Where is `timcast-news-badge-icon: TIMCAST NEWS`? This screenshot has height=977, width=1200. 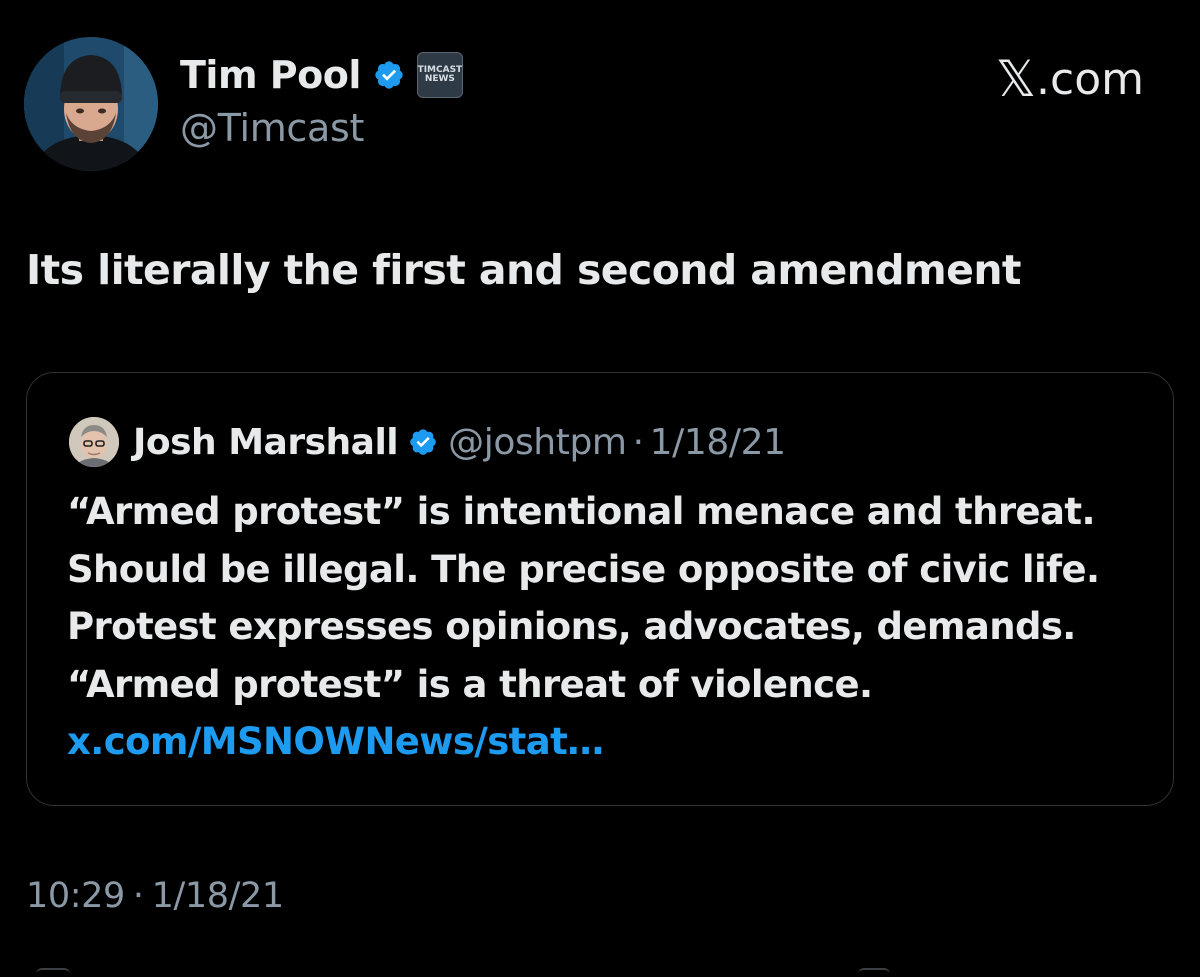
timcast-news-badge-icon: TIMCAST NEWS is located at coordinates (439, 75).